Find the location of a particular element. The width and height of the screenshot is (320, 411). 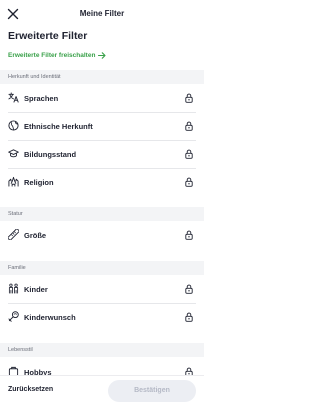

section-label: Familie is located at coordinates (17, 267).